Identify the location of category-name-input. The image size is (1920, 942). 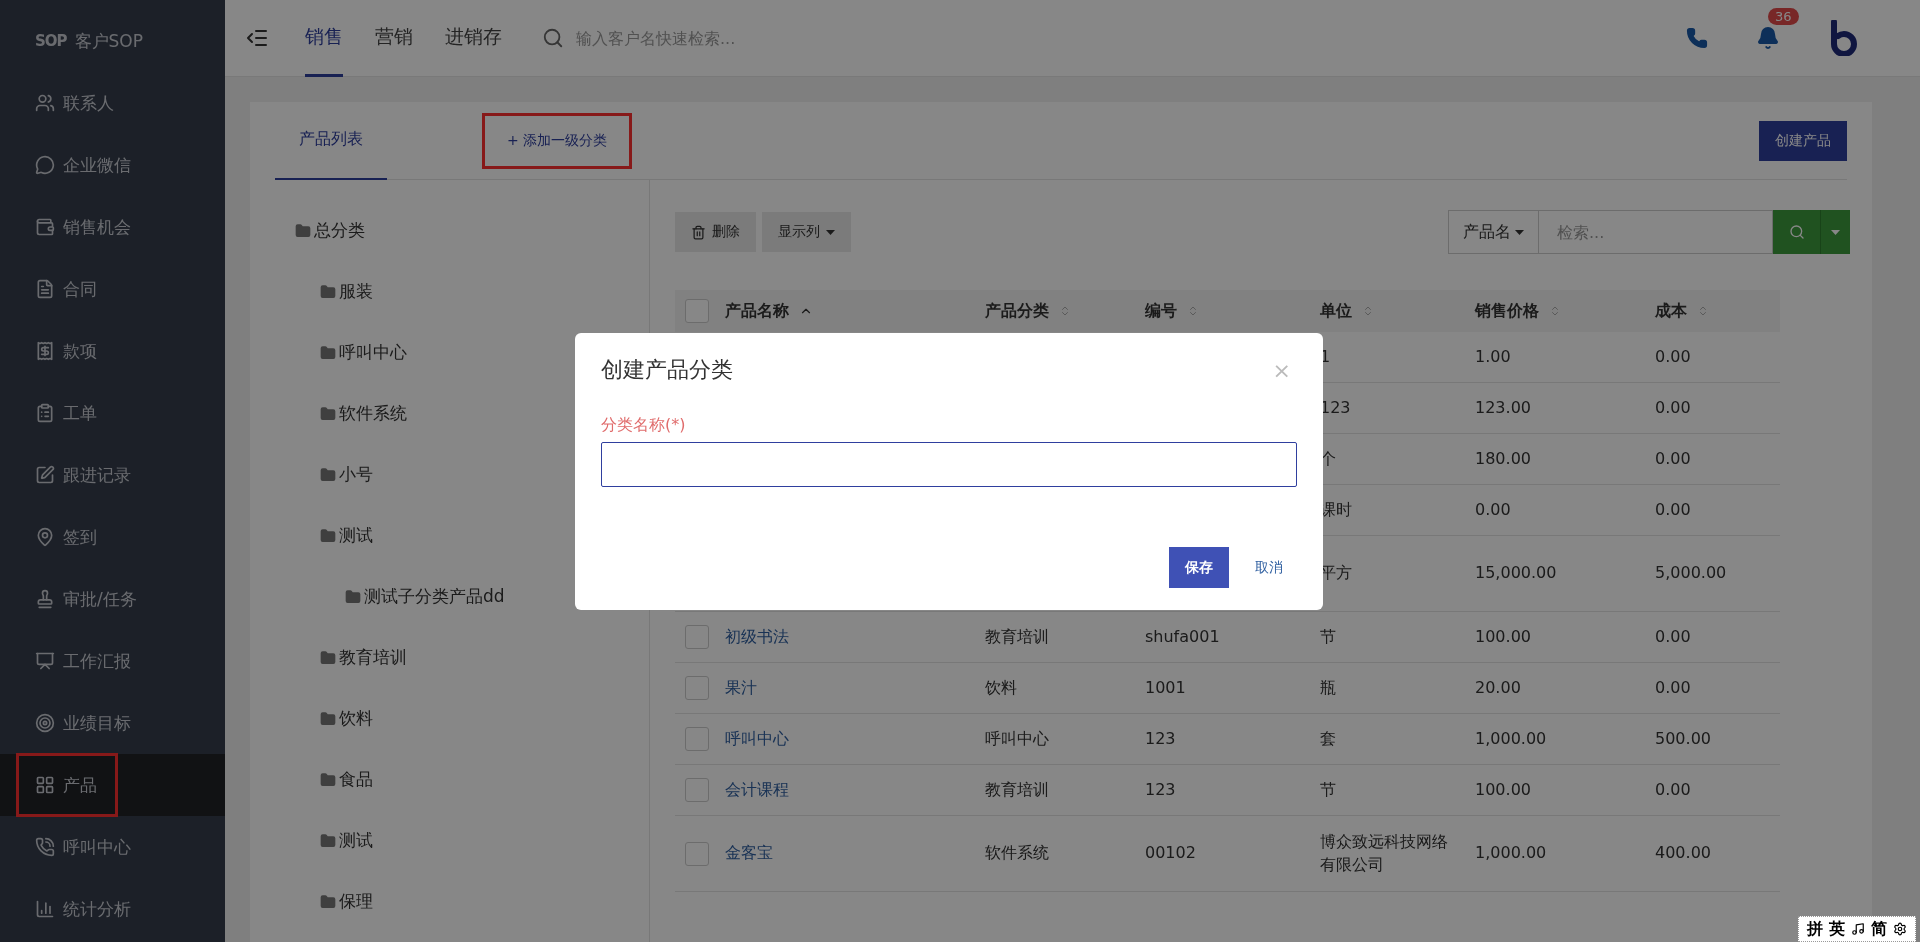
(949, 464).